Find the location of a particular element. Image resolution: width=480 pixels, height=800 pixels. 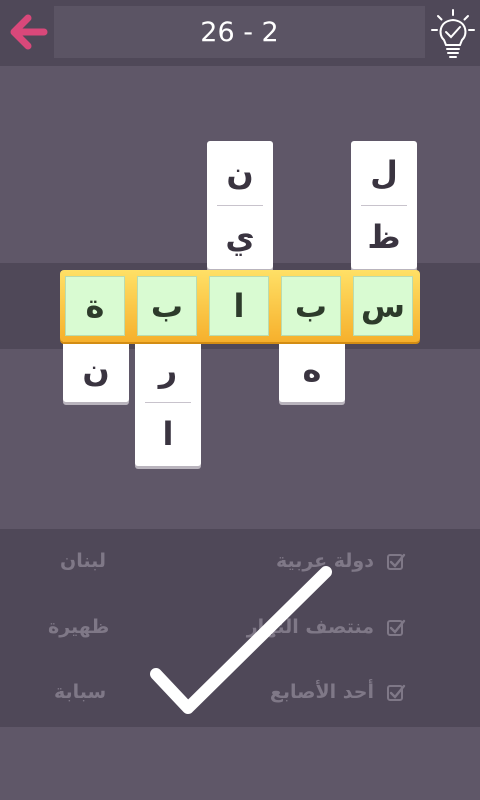

tile-column-above: ن ي is located at coordinates (240, 205).